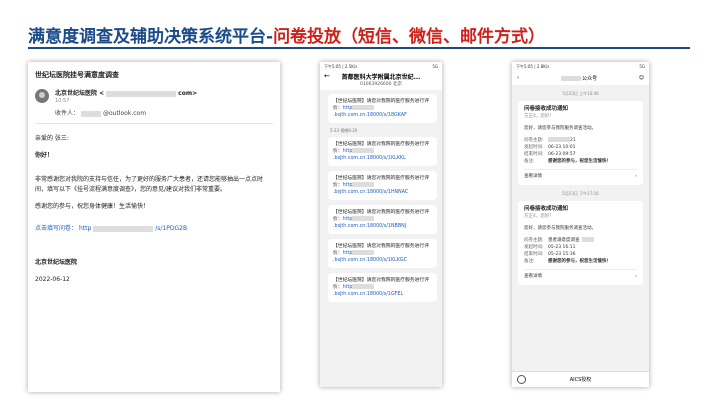 The image size is (720, 405). I want to click on email-sender: 北京世纪坛医院 < com> 10:57, so click(154, 96).